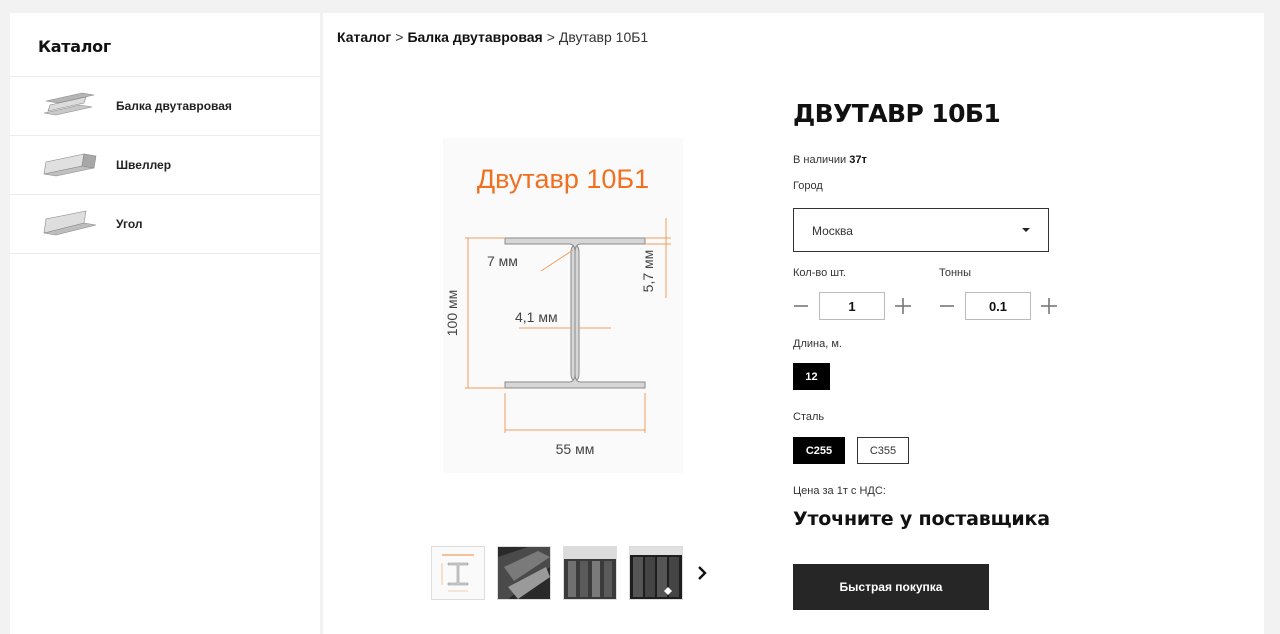 This screenshot has height=634, width=1280. What do you see at coordinates (452, 313) in the screenshot?
I see `dimension-height: 100 мм` at bounding box center [452, 313].